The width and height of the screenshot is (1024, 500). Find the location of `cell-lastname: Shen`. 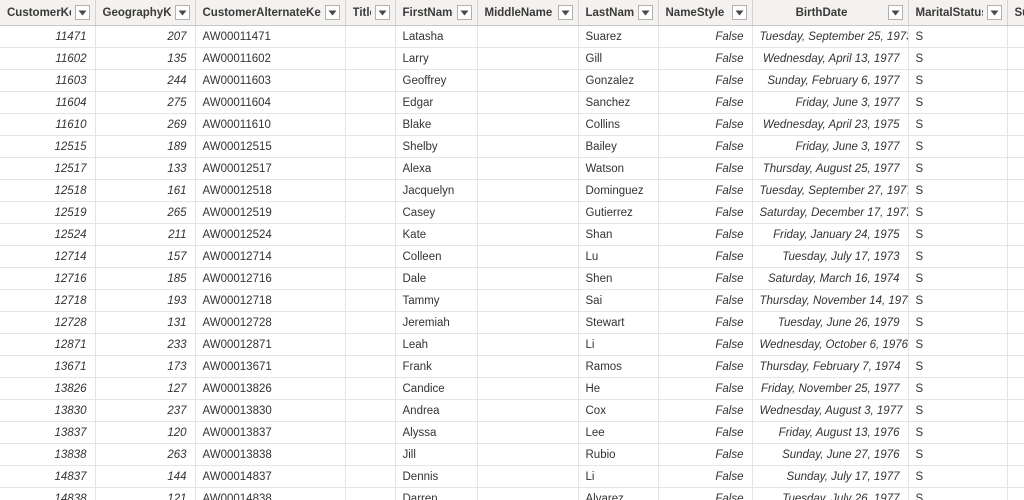

cell-lastname: Shen is located at coordinates (618, 278).